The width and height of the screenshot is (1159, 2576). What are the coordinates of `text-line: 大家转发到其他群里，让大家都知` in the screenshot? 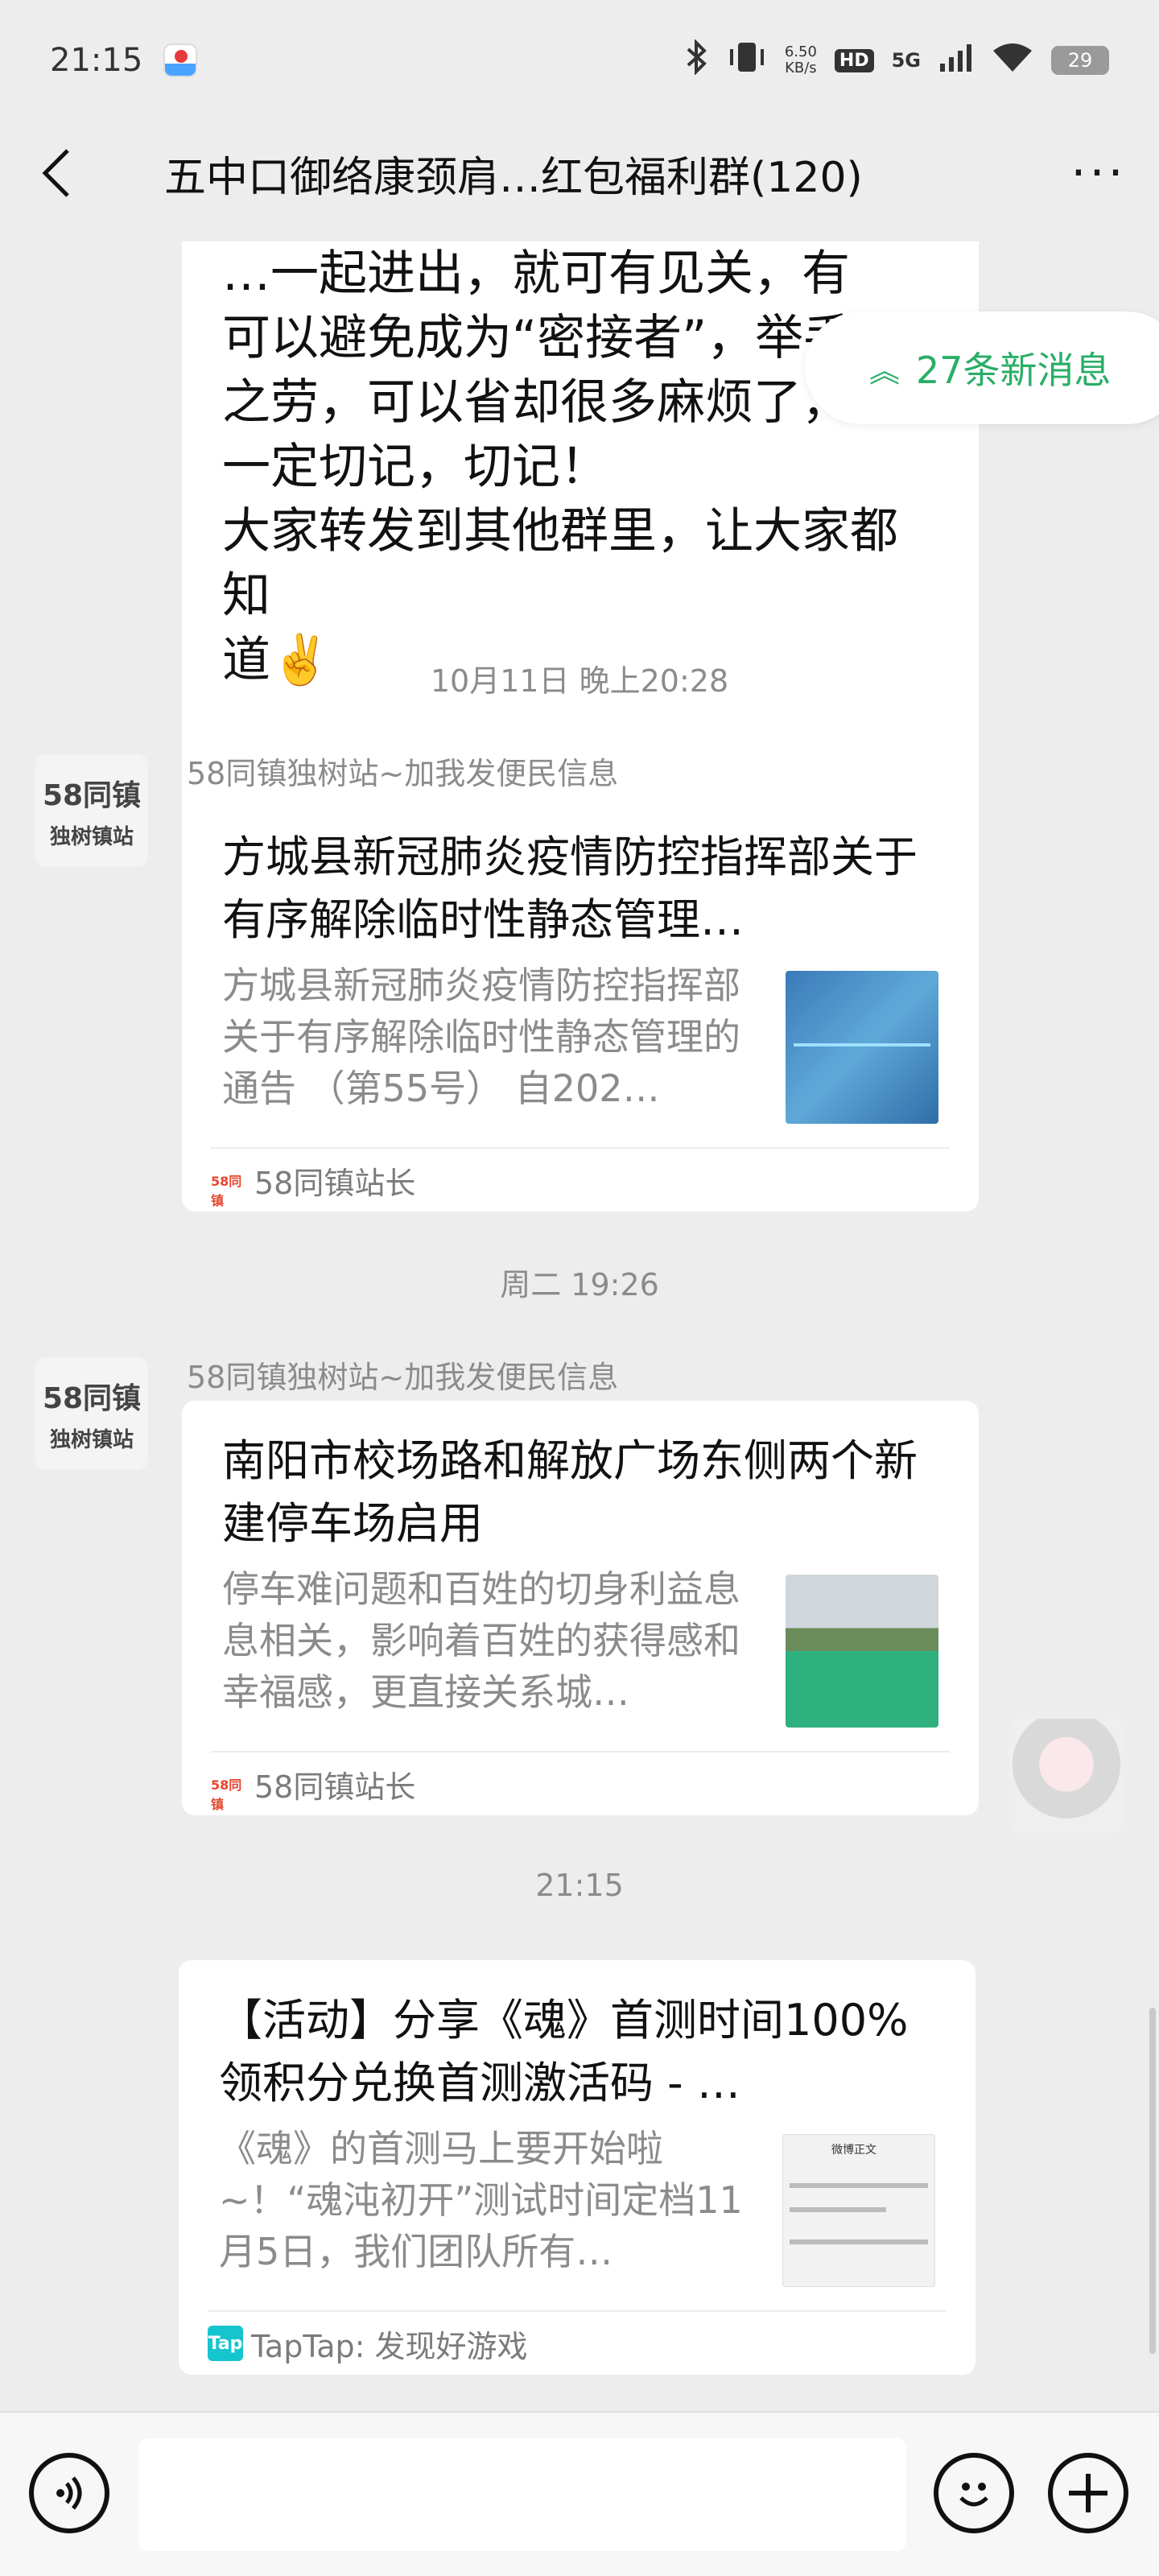 It's located at (560, 563).